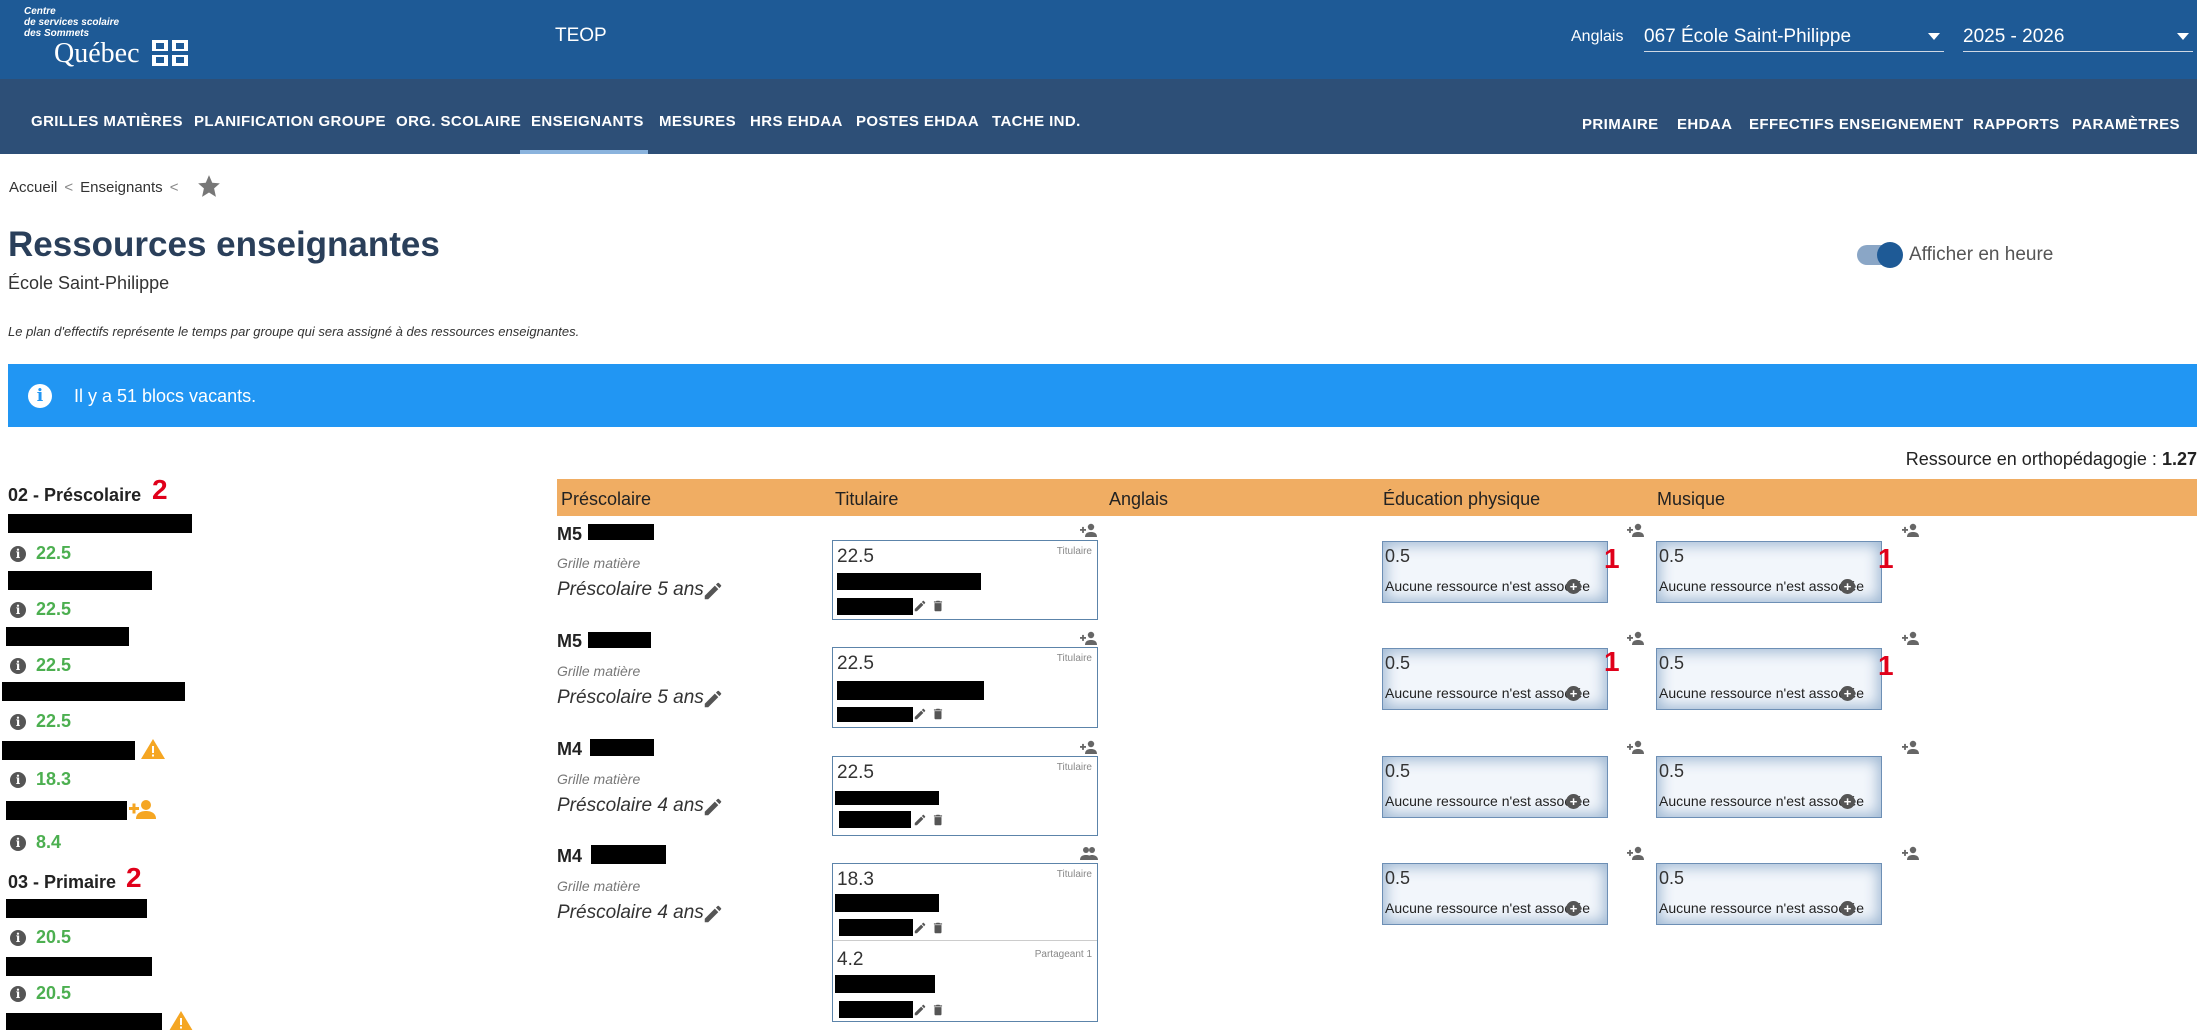 The image size is (2197, 1030). What do you see at coordinates (1620, 124) in the screenshot?
I see `nav-primaire: PRIMAIRE` at bounding box center [1620, 124].